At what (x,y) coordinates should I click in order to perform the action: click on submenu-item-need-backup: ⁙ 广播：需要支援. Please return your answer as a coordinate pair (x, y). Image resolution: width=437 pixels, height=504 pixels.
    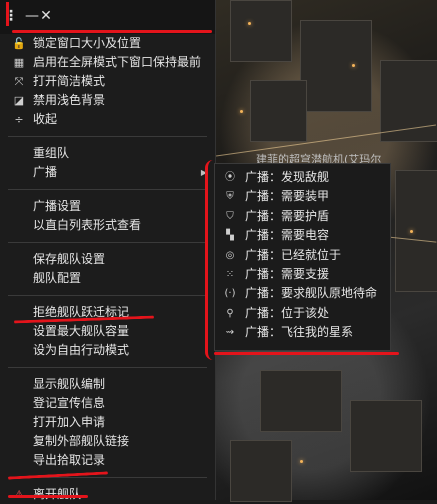
    Looking at the image, I should click on (302, 274).